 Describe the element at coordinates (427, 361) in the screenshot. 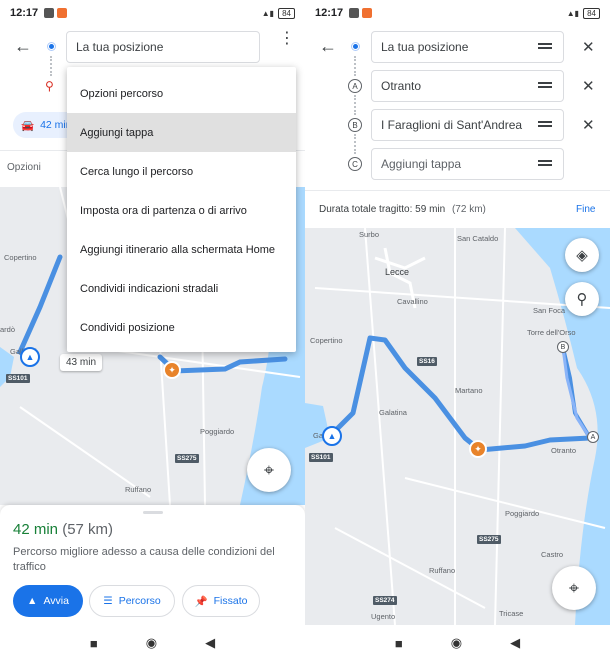

I see `road-badge: SS16` at that location.